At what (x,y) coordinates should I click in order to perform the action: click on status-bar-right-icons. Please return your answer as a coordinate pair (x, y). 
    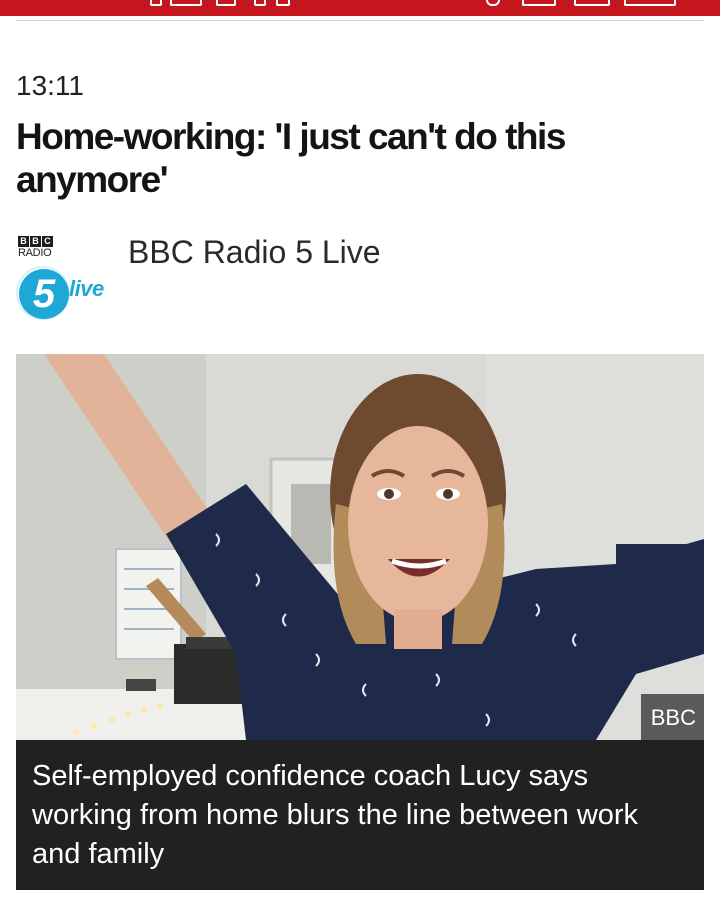
    Looking at the image, I should click on (586, 3).